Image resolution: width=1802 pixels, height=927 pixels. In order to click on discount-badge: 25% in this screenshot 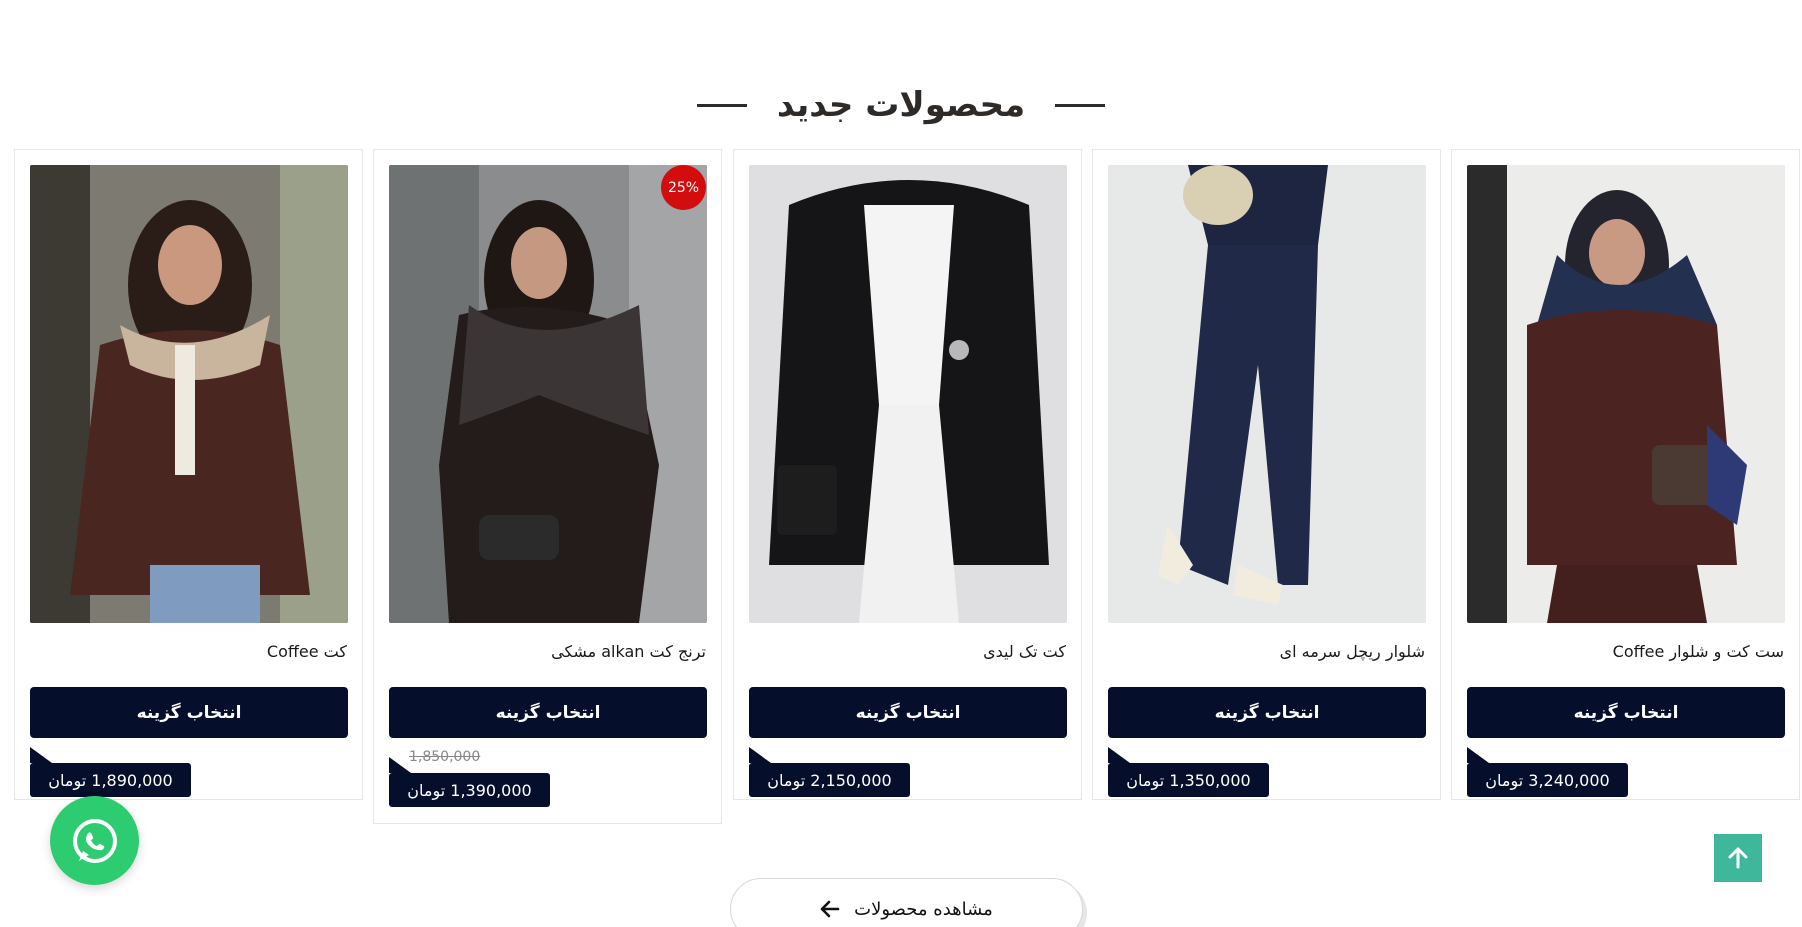, I will do `click(683, 187)`.